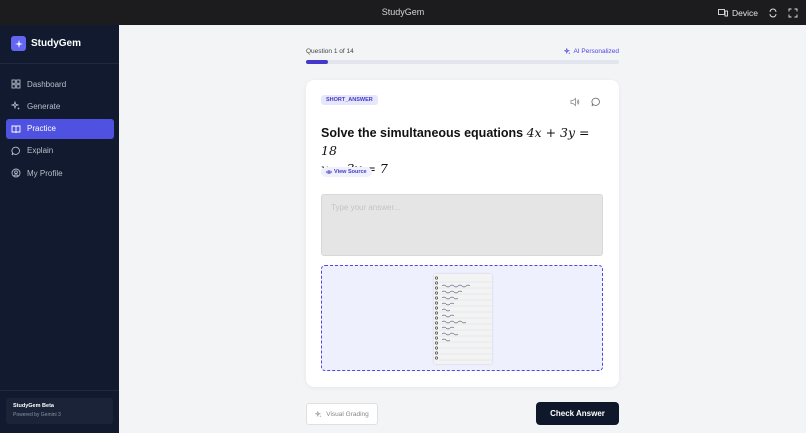 The image size is (806, 433). I want to click on beta-subtitle: Powered by Gemini 3, so click(37, 415).